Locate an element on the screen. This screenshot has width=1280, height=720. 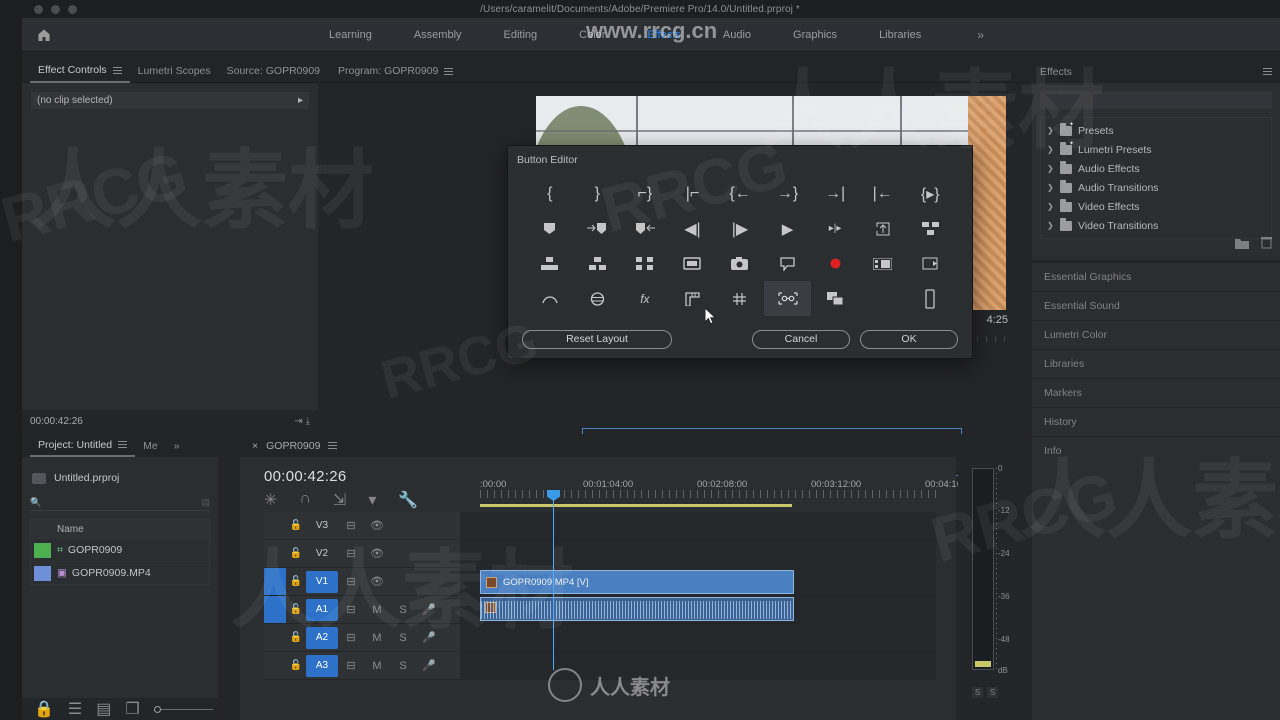
track-header: 🔓 A1 ⊟ M S 🎤 is located at coordinates (362, 609).